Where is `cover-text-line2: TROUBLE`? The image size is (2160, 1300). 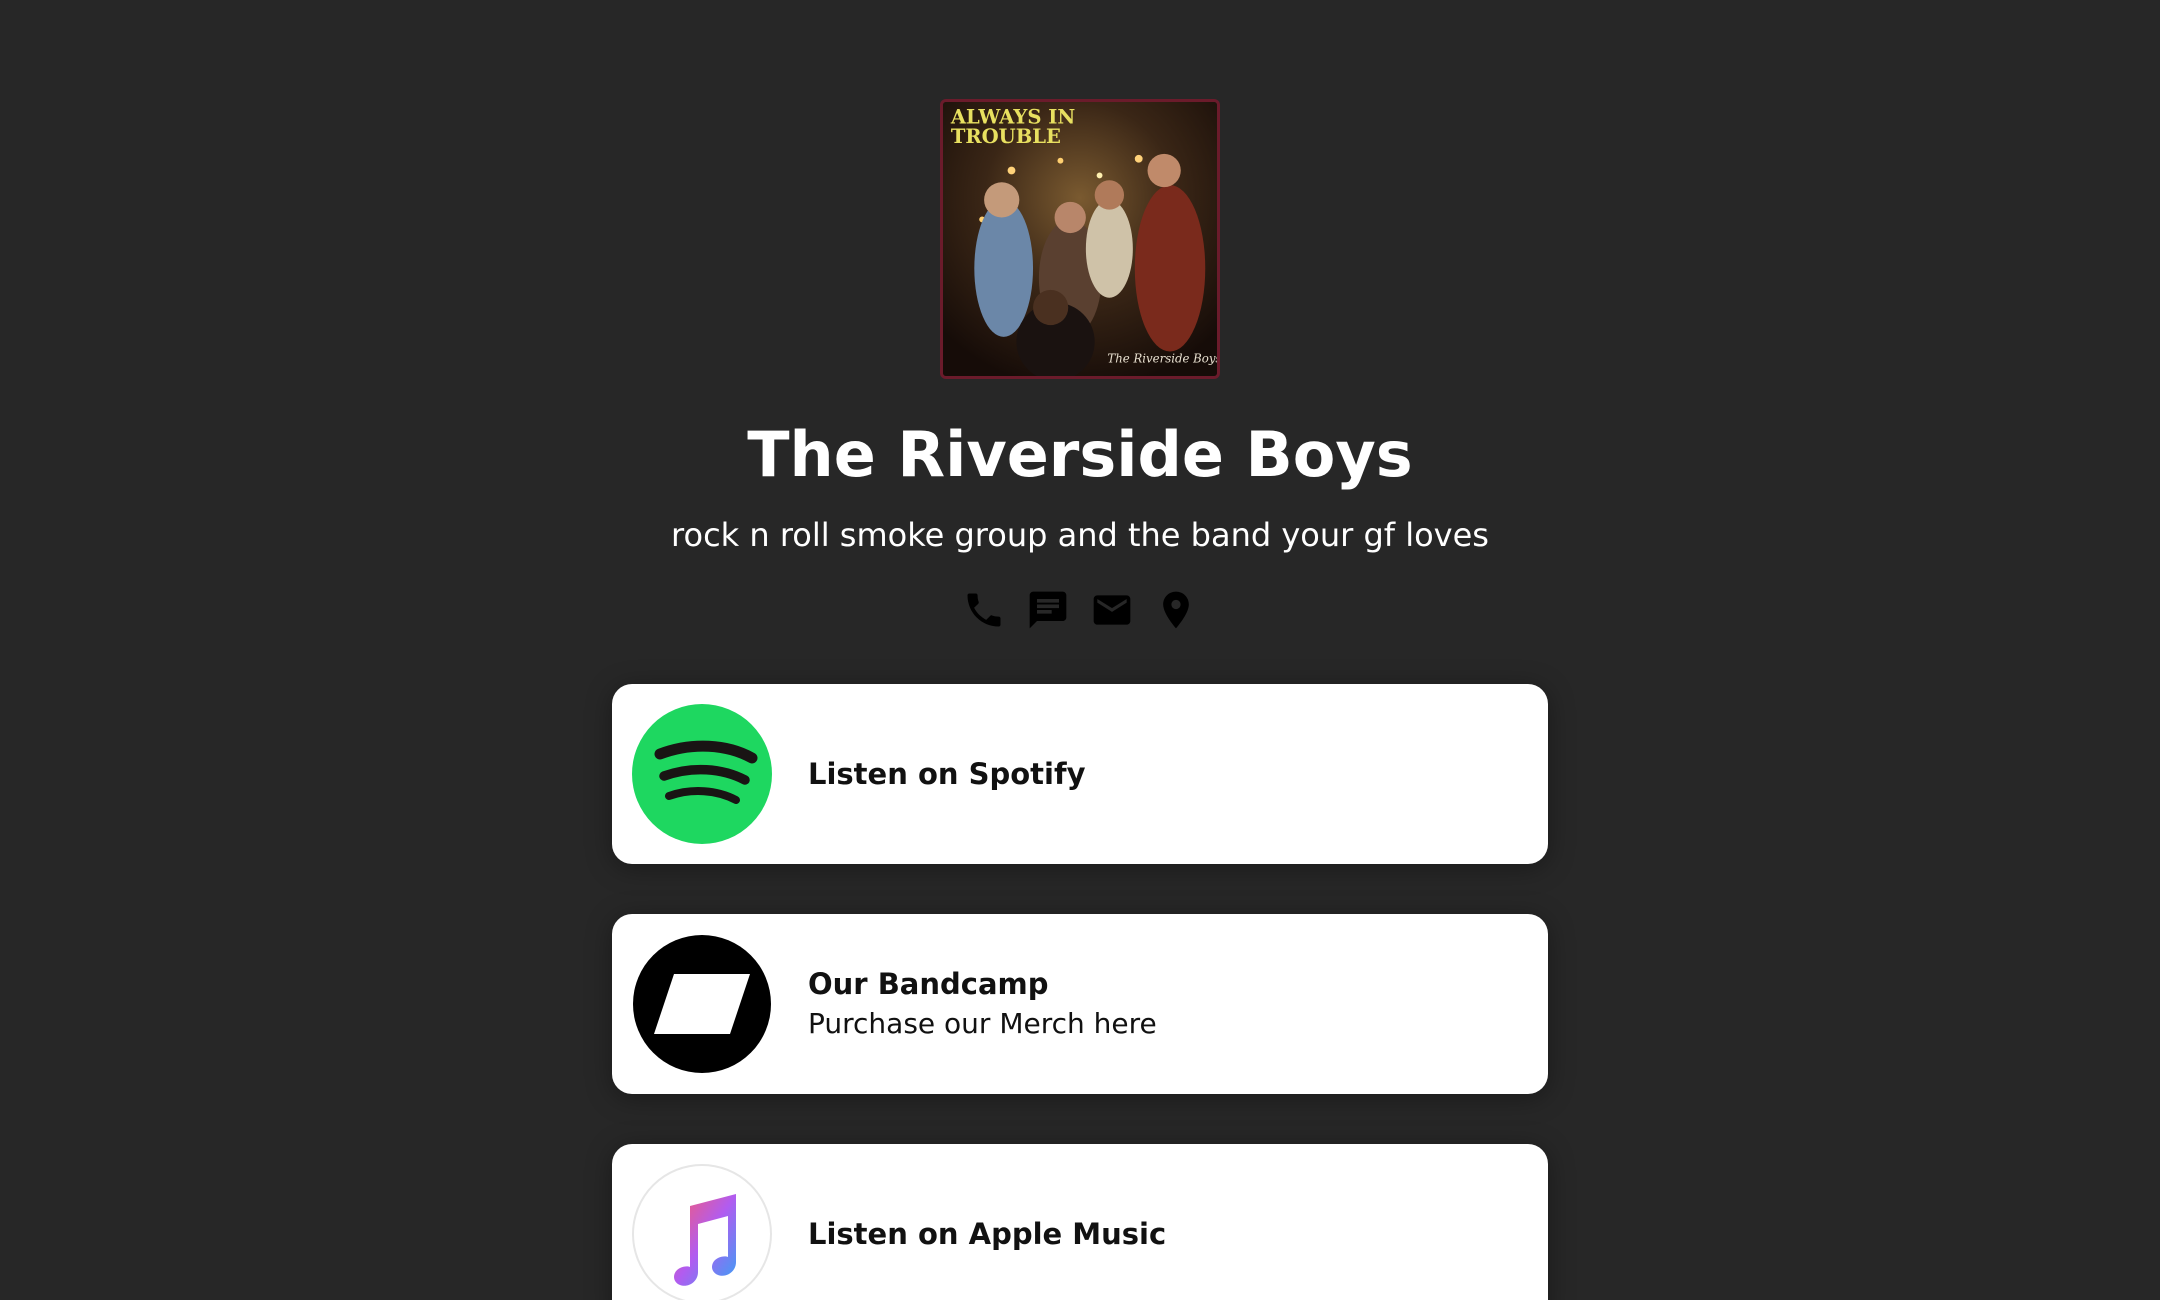
cover-text-line2: TROUBLE is located at coordinates (1006, 136).